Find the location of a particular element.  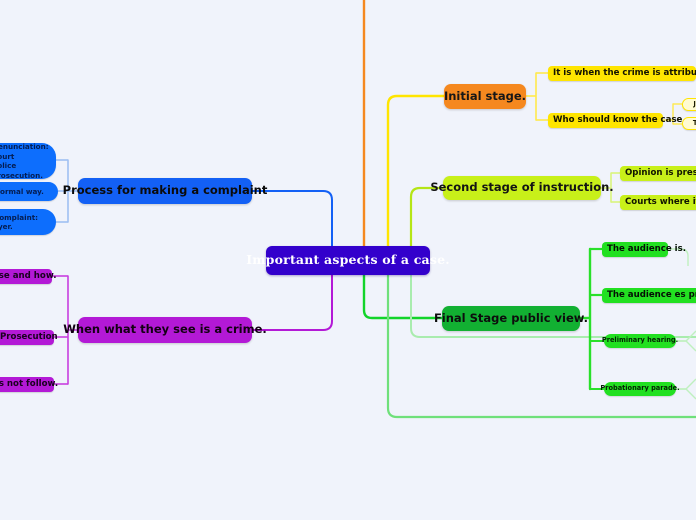

edge-prelim-stub2 is located at coordinates (686, 346).